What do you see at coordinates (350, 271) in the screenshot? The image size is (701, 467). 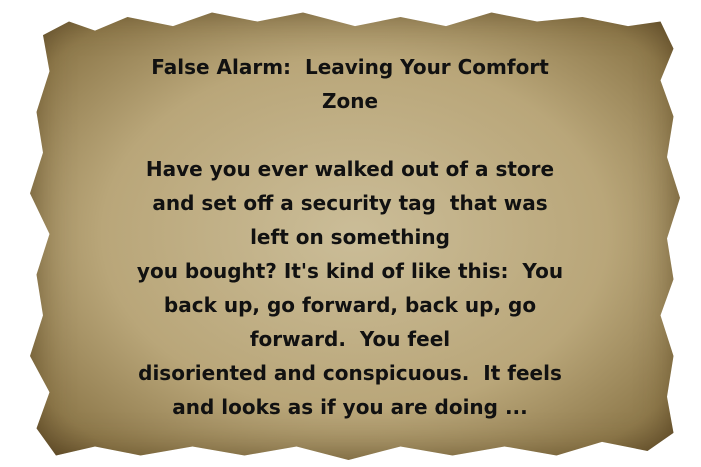 I see `body-line: you bought? It's kind of like this: You` at bounding box center [350, 271].